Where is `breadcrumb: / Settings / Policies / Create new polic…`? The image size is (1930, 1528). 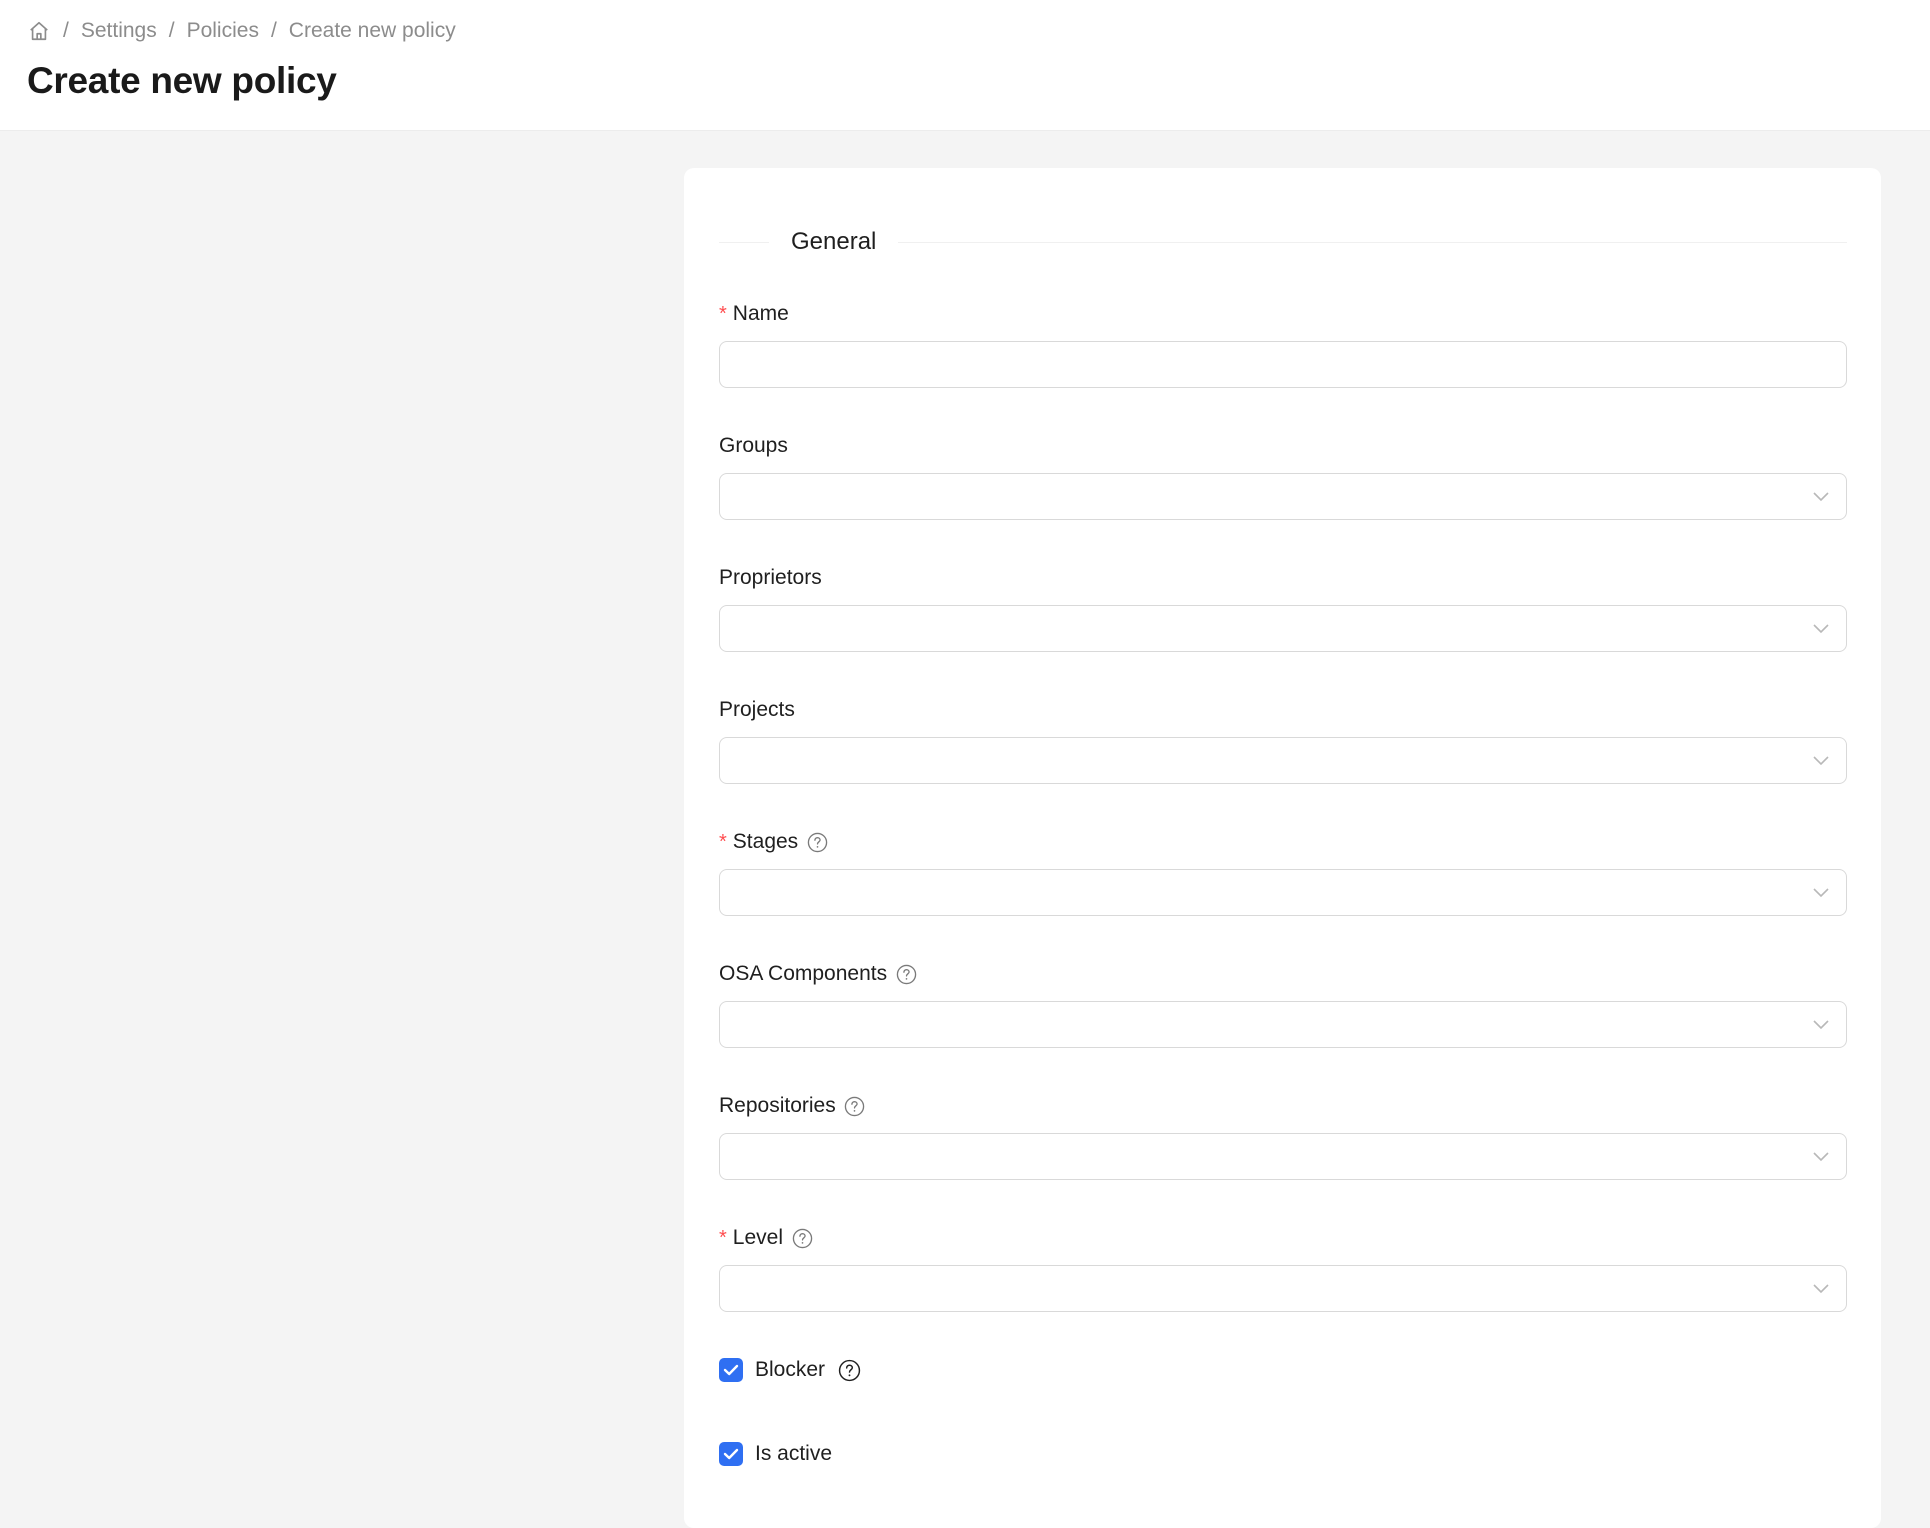 breadcrumb: / Settings / Policies / Create new polic… is located at coordinates (241, 31).